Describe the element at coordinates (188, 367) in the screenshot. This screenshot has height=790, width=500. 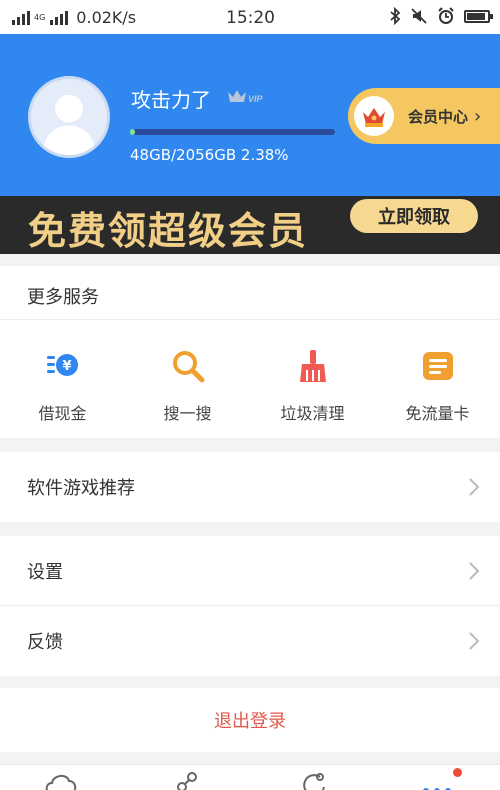
I see `search-icon` at that location.